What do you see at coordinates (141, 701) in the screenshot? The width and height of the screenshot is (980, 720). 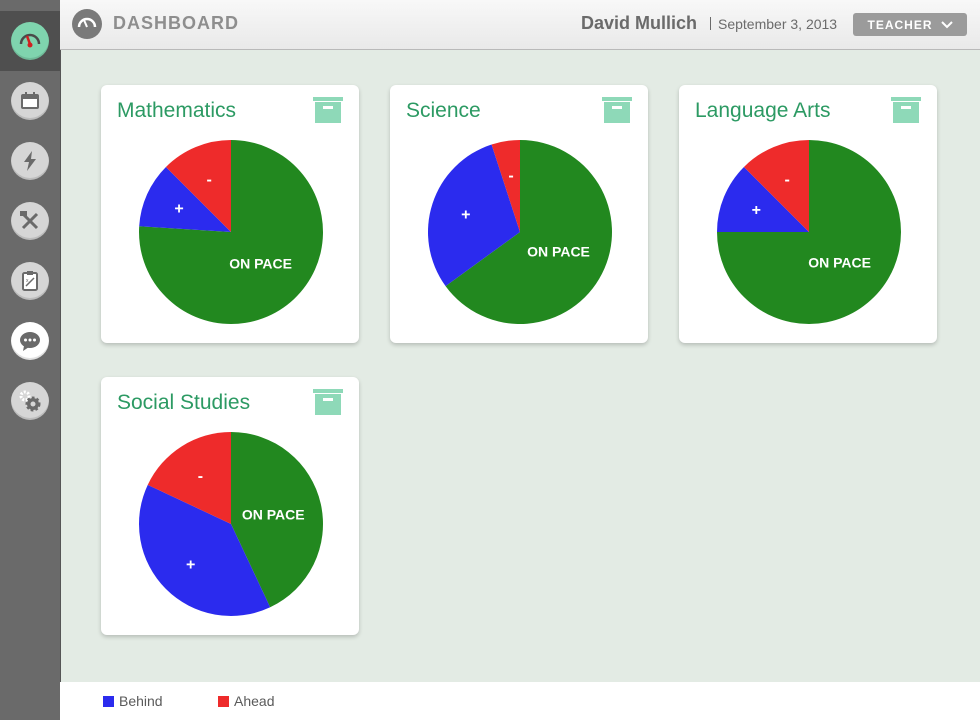 I see `legend-label: Behind` at bounding box center [141, 701].